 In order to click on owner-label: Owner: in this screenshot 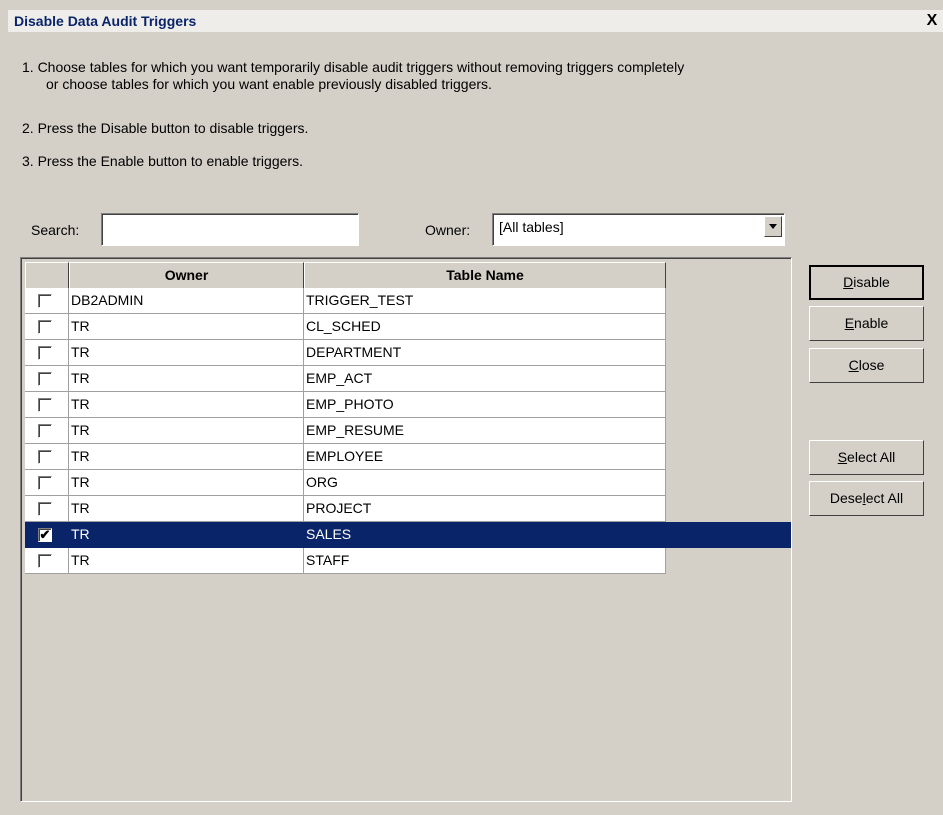, I will do `click(448, 230)`.